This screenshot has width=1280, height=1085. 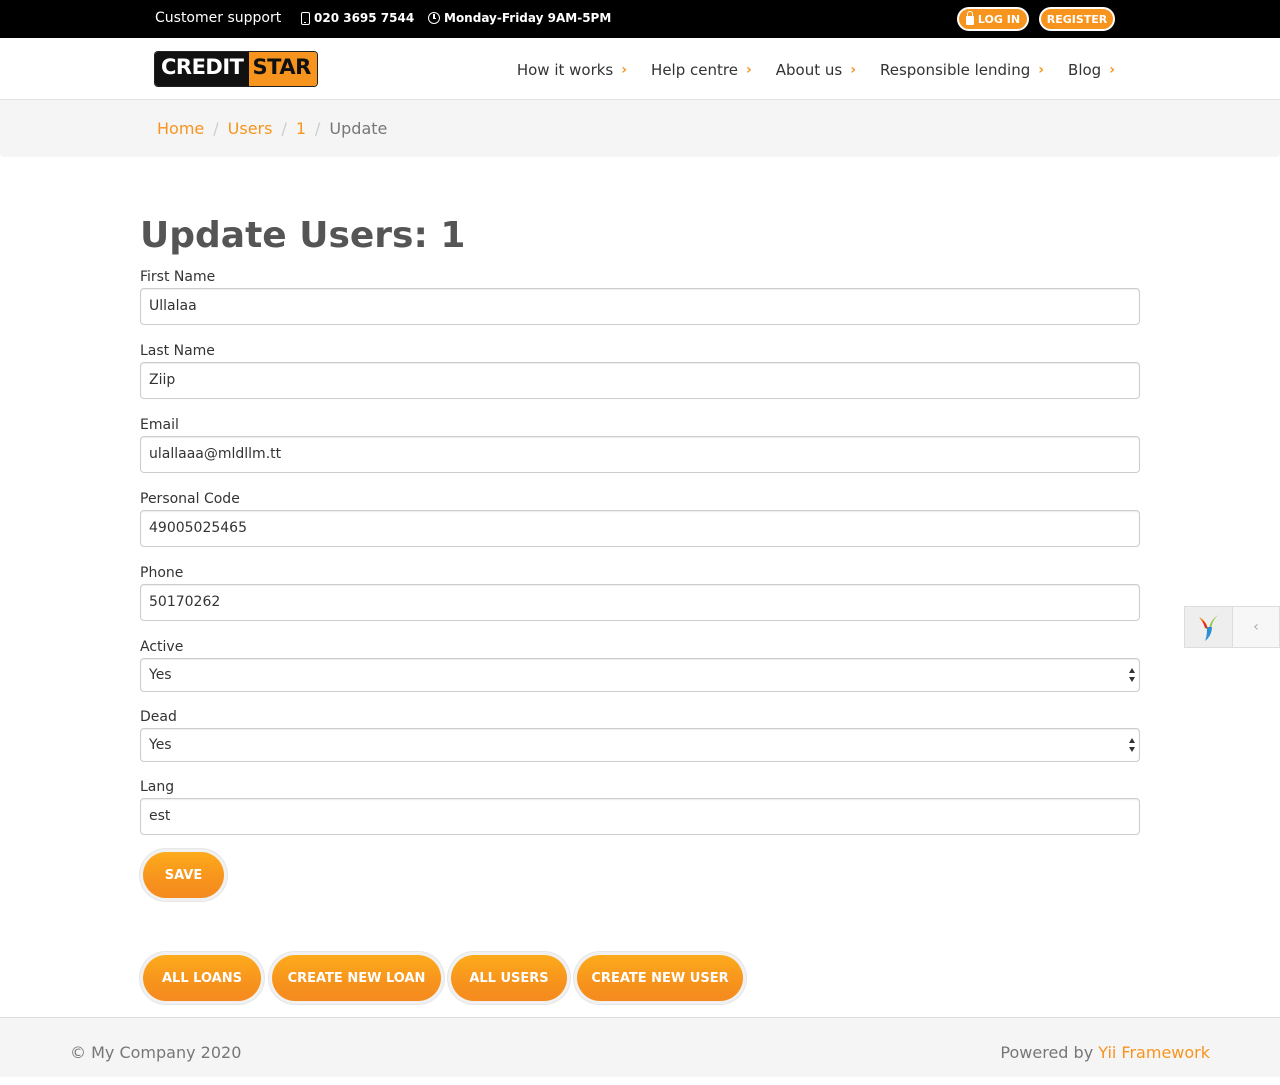 I want to click on login-label: LOG IN, so click(x=999, y=19).